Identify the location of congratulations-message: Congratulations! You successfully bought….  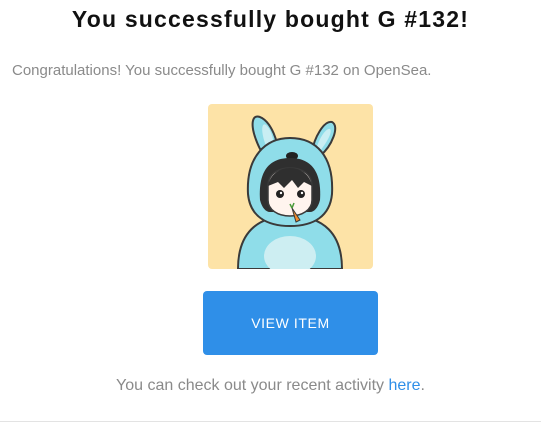
(222, 70).